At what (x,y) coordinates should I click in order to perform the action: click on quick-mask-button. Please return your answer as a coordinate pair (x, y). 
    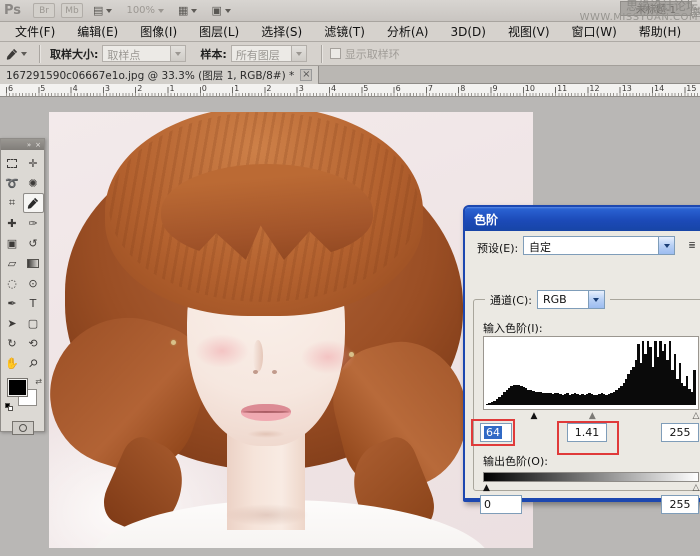
    Looking at the image, I should click on (22, 428).